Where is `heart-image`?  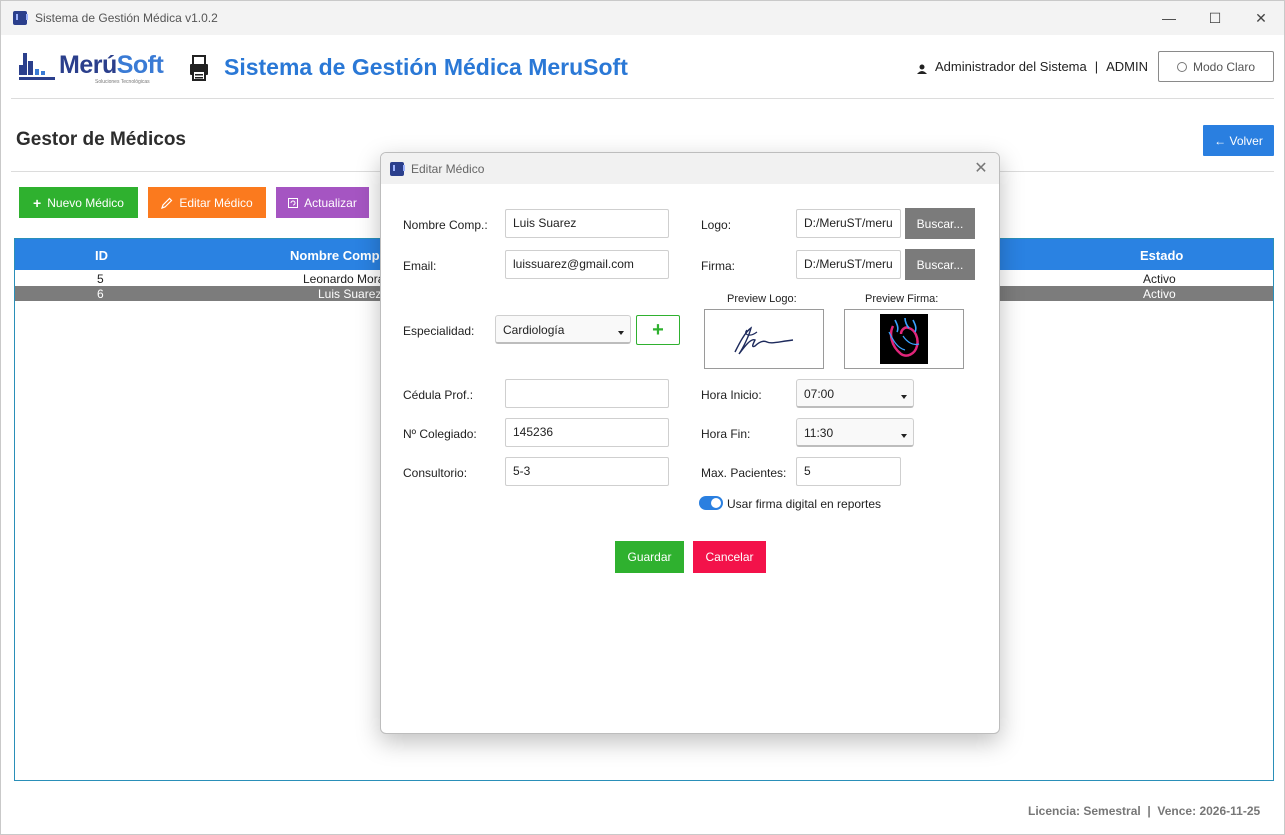 heart-image is located at coordinates (904, 339).